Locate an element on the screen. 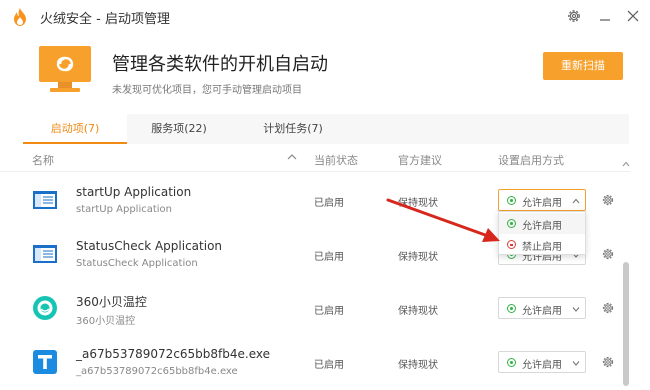 Image resolution: width=650 pixels, height=390 pixels. ban-status-icon is located at coordinates (511, 244).